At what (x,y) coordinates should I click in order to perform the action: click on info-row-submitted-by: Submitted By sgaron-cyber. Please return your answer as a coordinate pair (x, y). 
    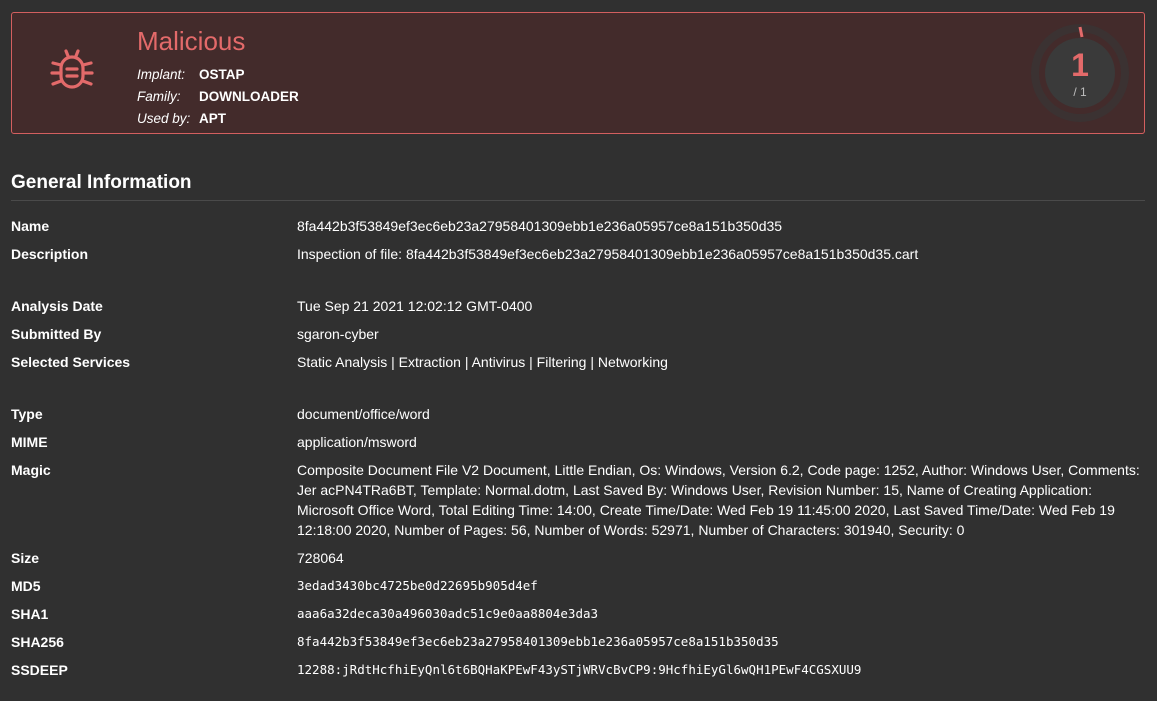
    Looking at the image, I should click on (581, 334).